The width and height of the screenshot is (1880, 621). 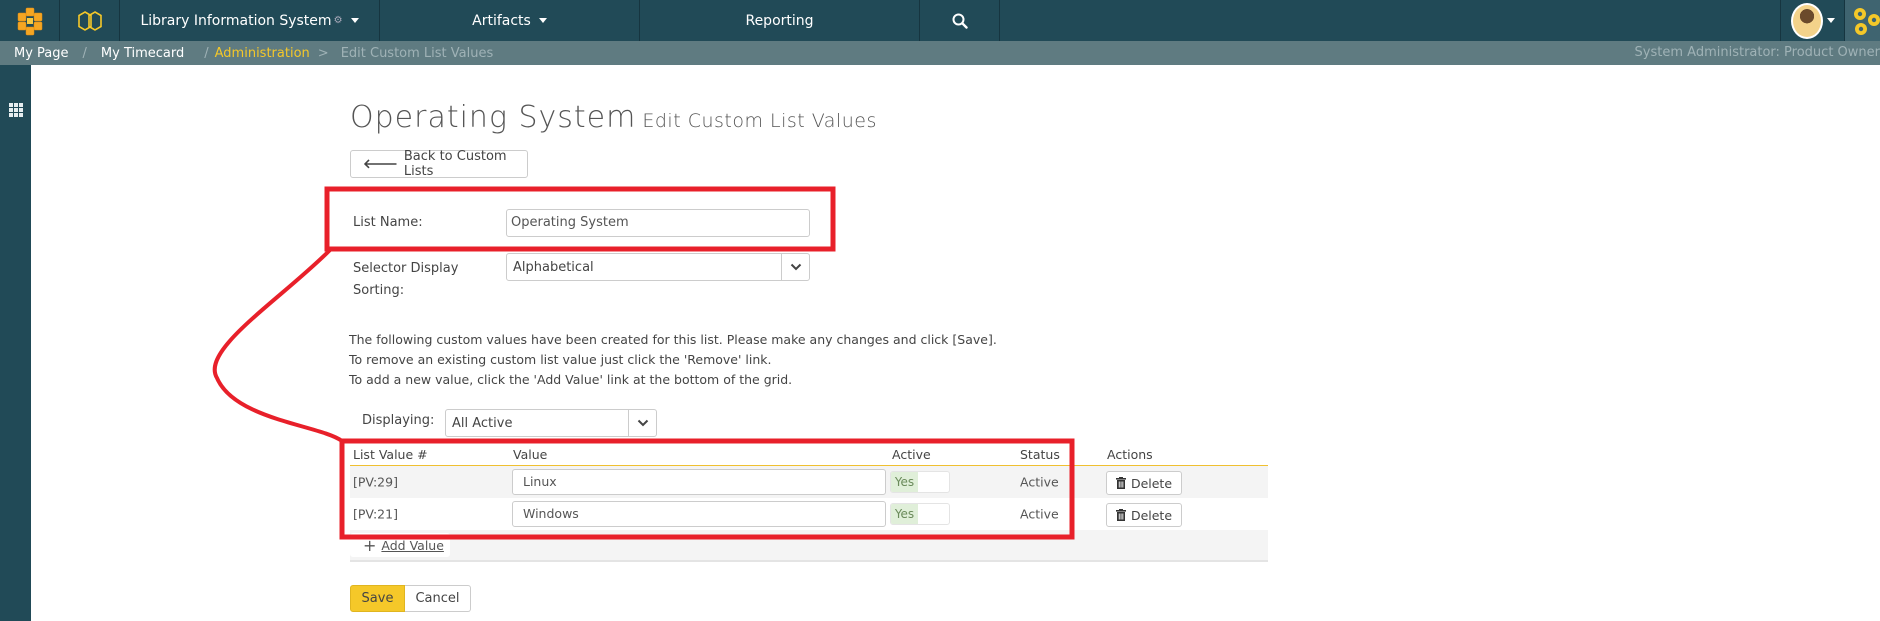 I want to click on avatar, so click(x=1806, y=20).